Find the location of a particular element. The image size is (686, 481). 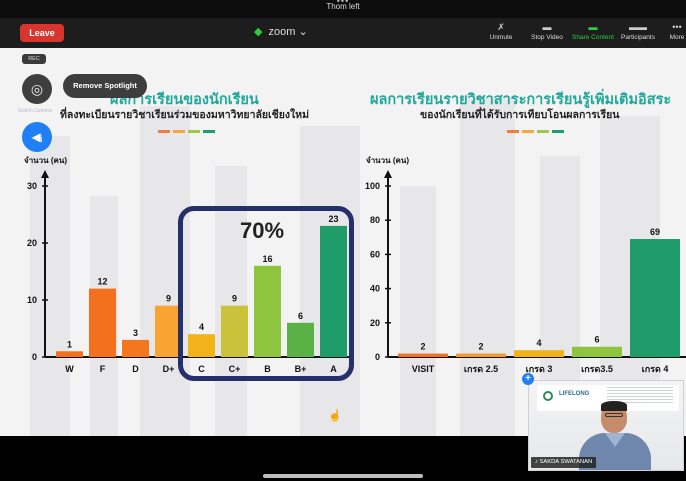

bar-value-label: 1 is located at coordinates (69, 344).